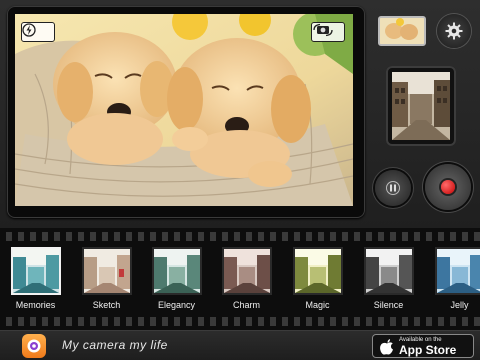 The width and height of the screenshot is (480, 360). What do you see at coordinates (459, 305) in the screenshot?
I see `filter-label: Jelly` at bounding box center [459, 305].